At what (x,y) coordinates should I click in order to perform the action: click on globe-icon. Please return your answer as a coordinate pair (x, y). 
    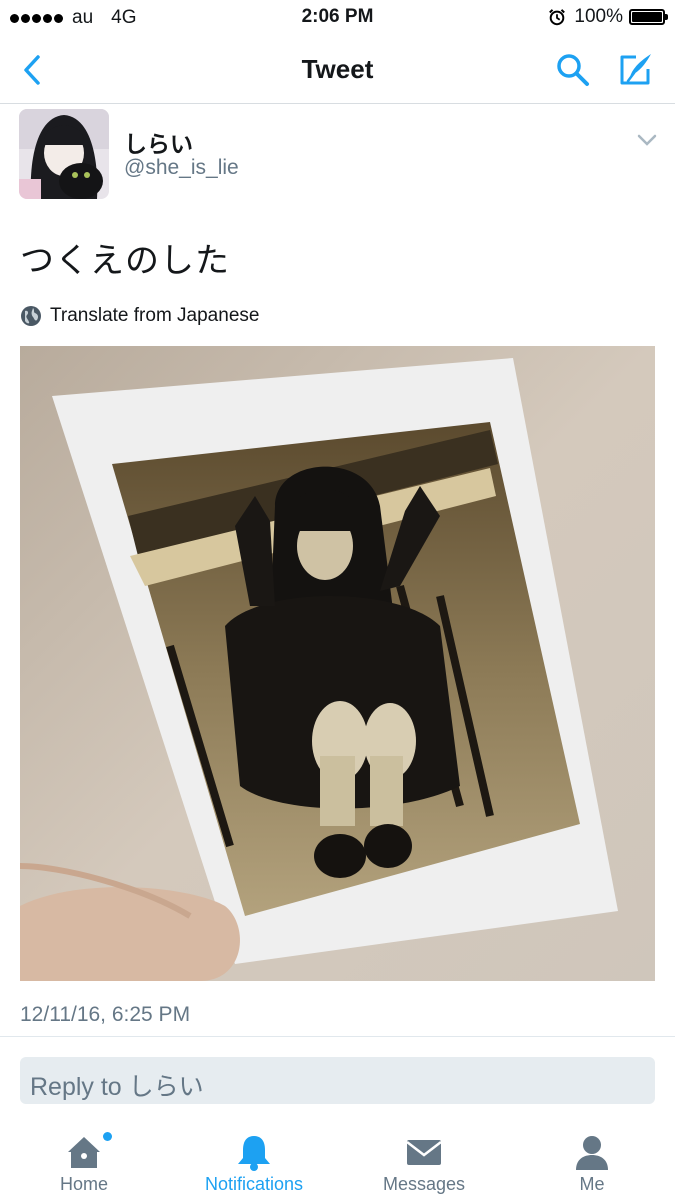
    Looking at the image, I should click on (31, 316).